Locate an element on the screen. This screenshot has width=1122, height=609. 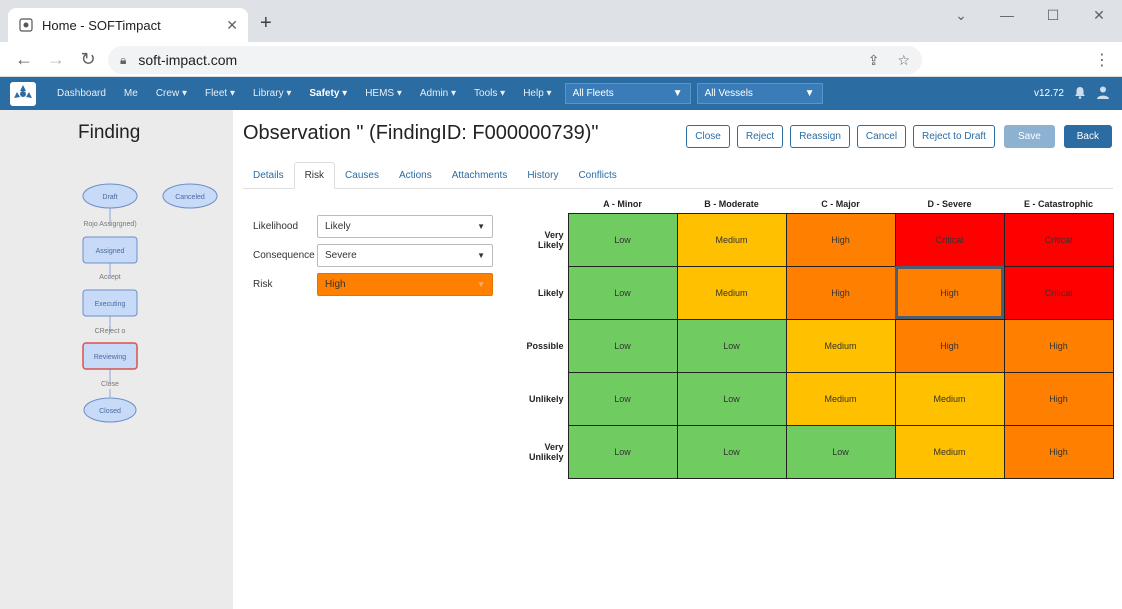
tab-history: History is located at coordinates (542, 175).